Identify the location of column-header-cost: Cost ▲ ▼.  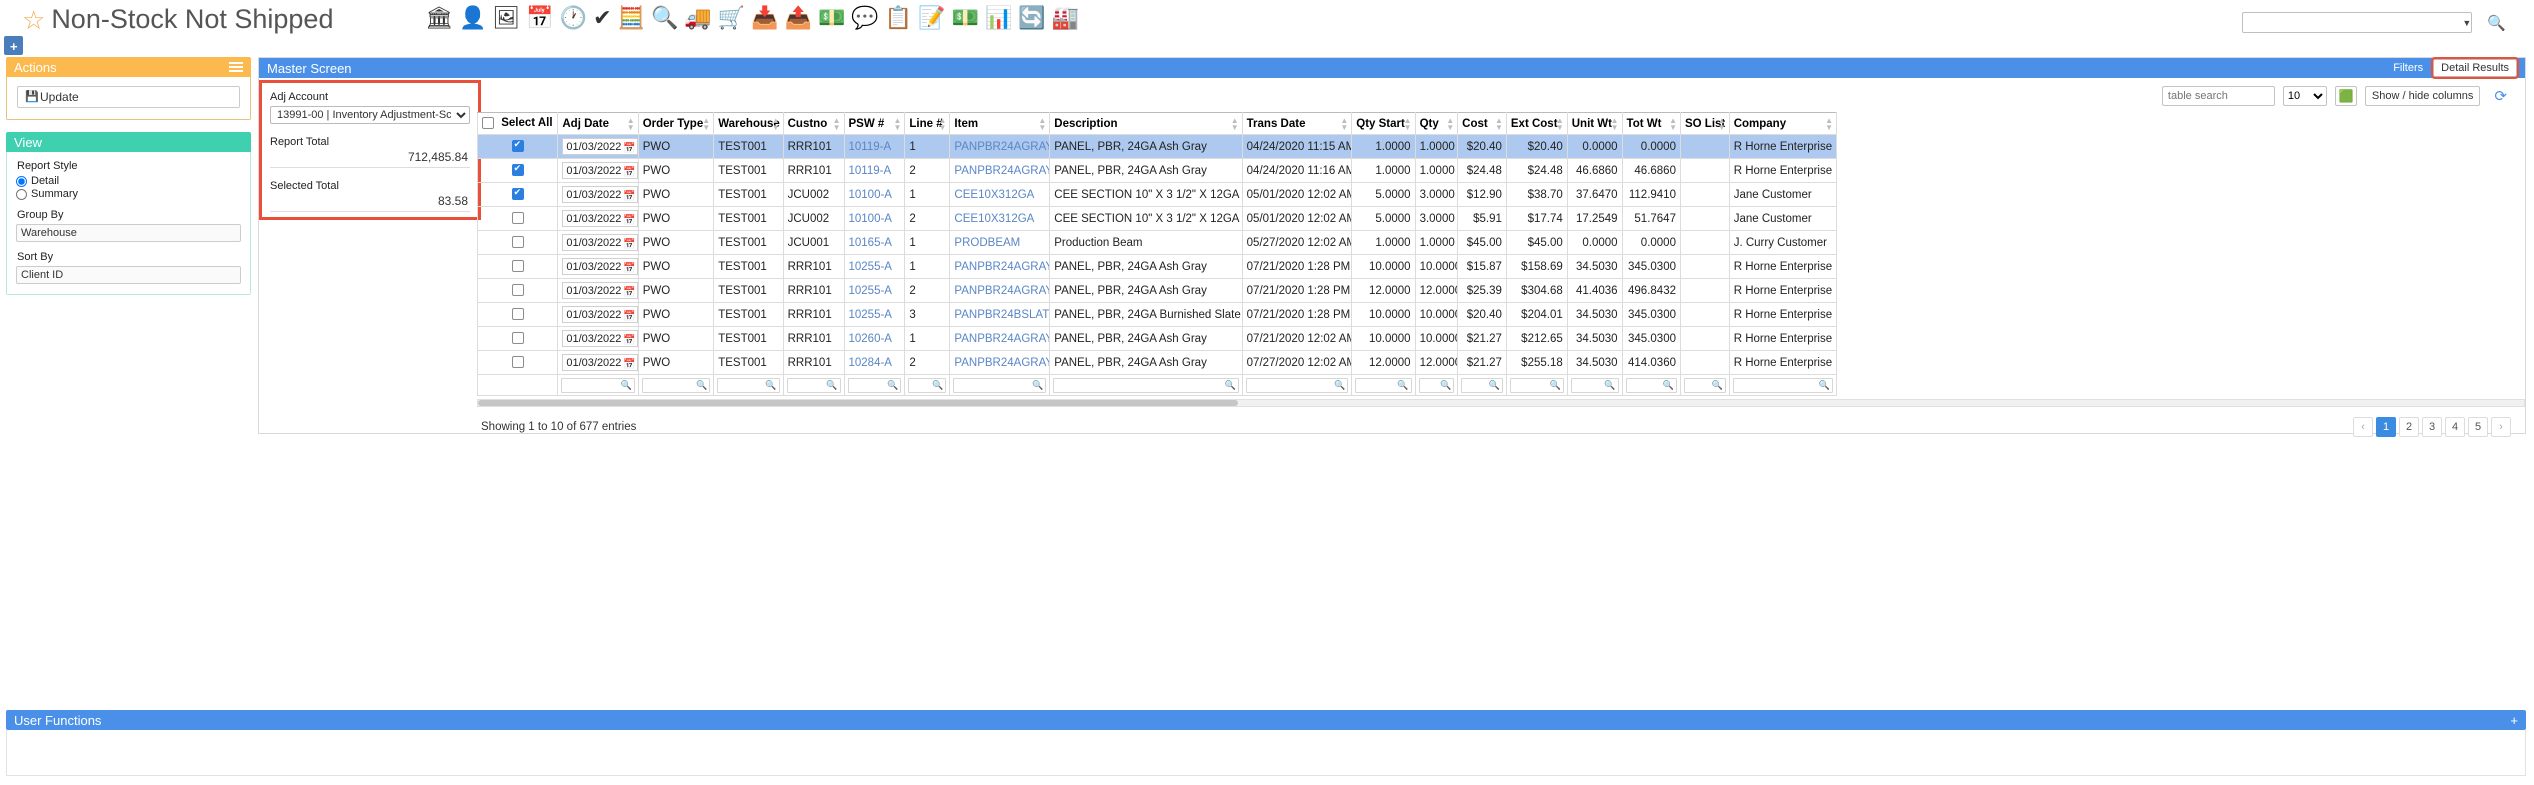
(1482, 123).